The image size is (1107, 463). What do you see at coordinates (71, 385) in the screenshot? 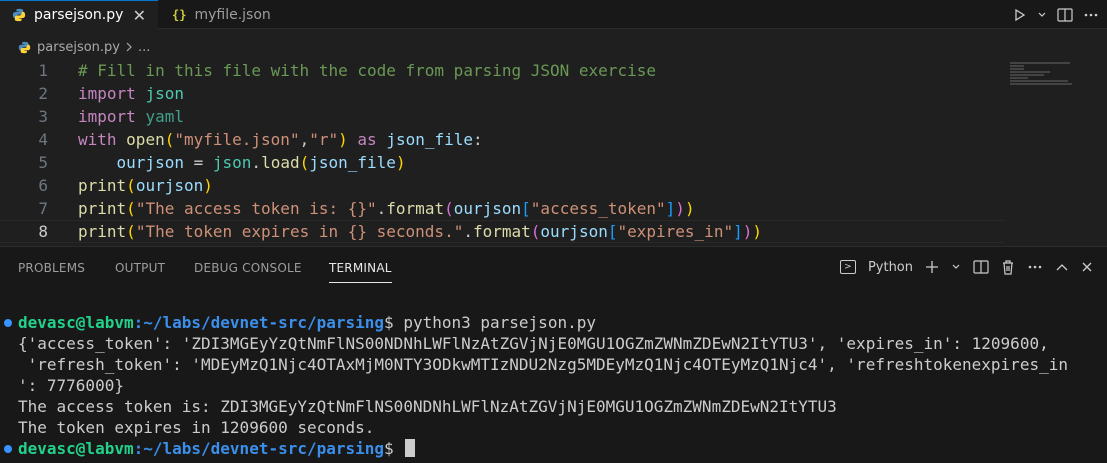
I see `terminal-output-line: ': 7776000}` at bounding box center [71, 385].